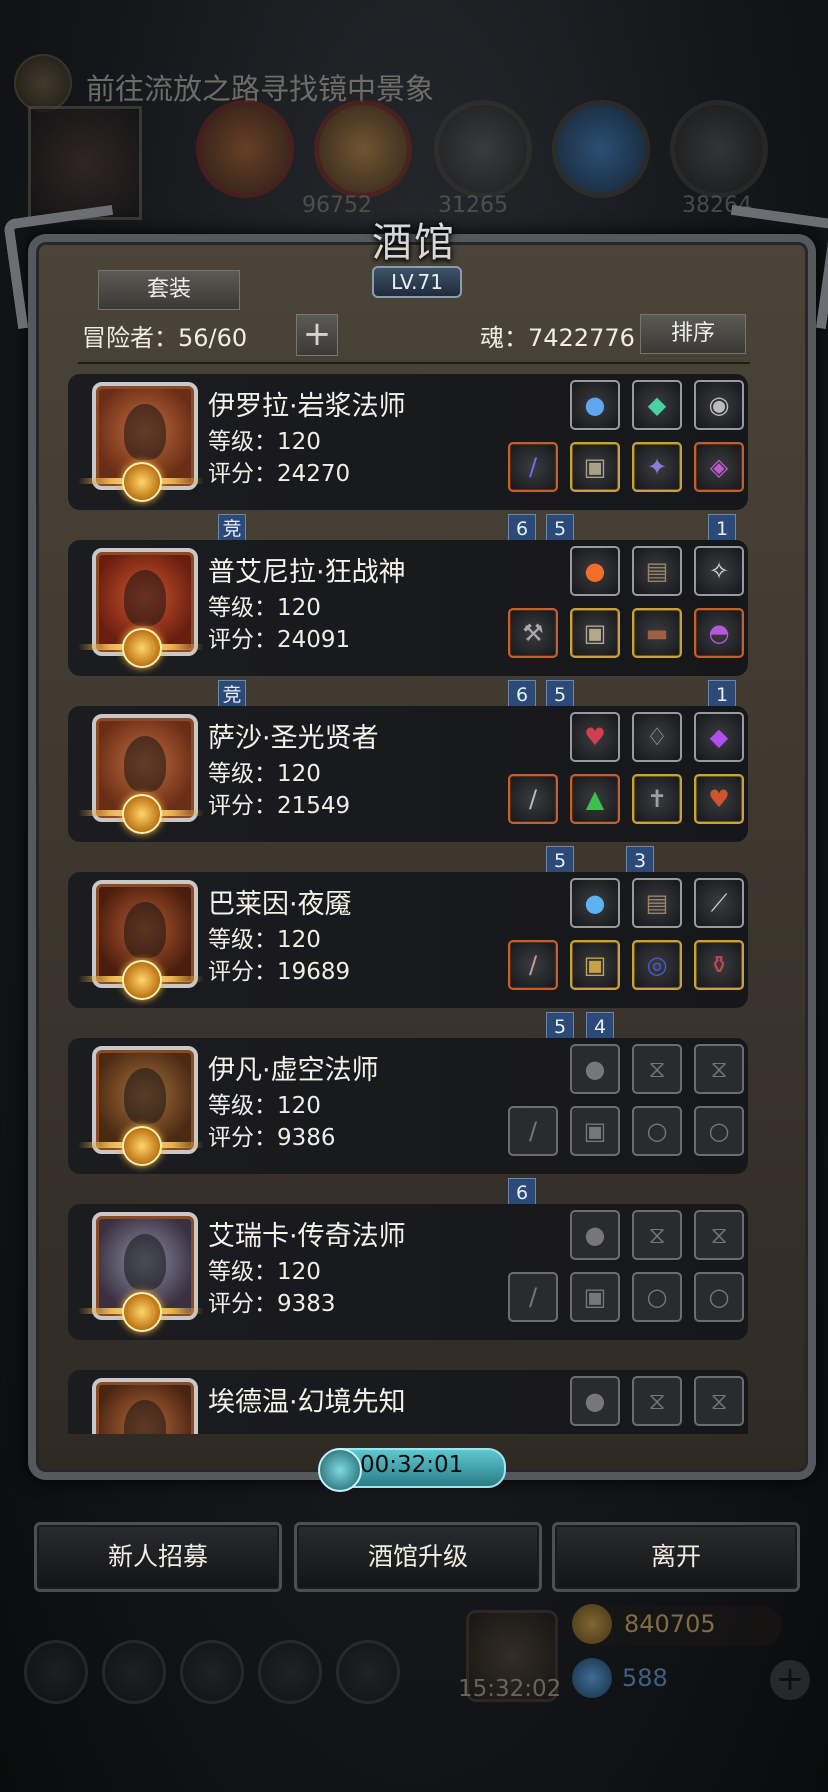 This screenshot has height=1792, width=828. I want to click on settings-icon, so click(56, 1672).